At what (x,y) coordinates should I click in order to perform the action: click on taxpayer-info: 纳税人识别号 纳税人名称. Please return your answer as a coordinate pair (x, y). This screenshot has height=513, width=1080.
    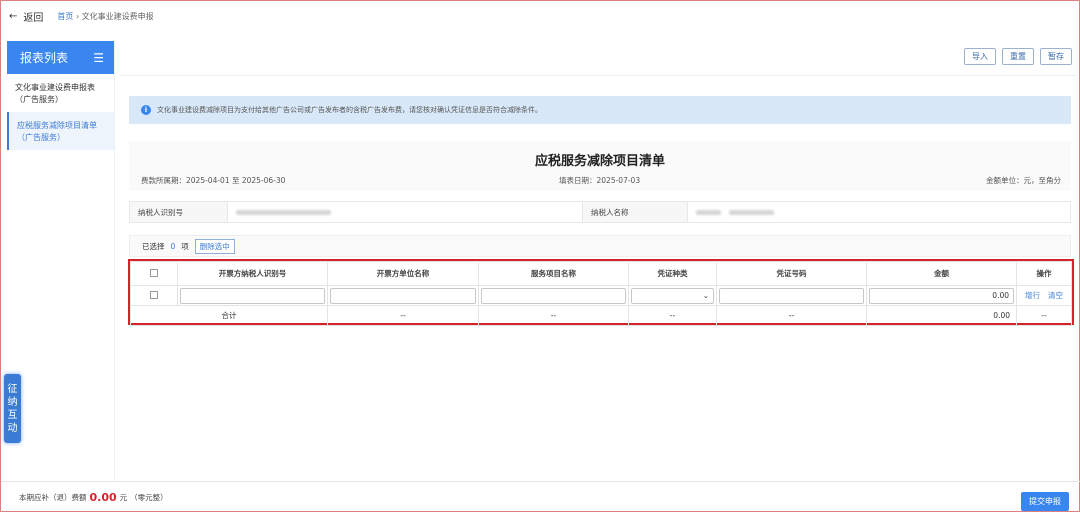
    Looking at the image, I should click on (600, 212).